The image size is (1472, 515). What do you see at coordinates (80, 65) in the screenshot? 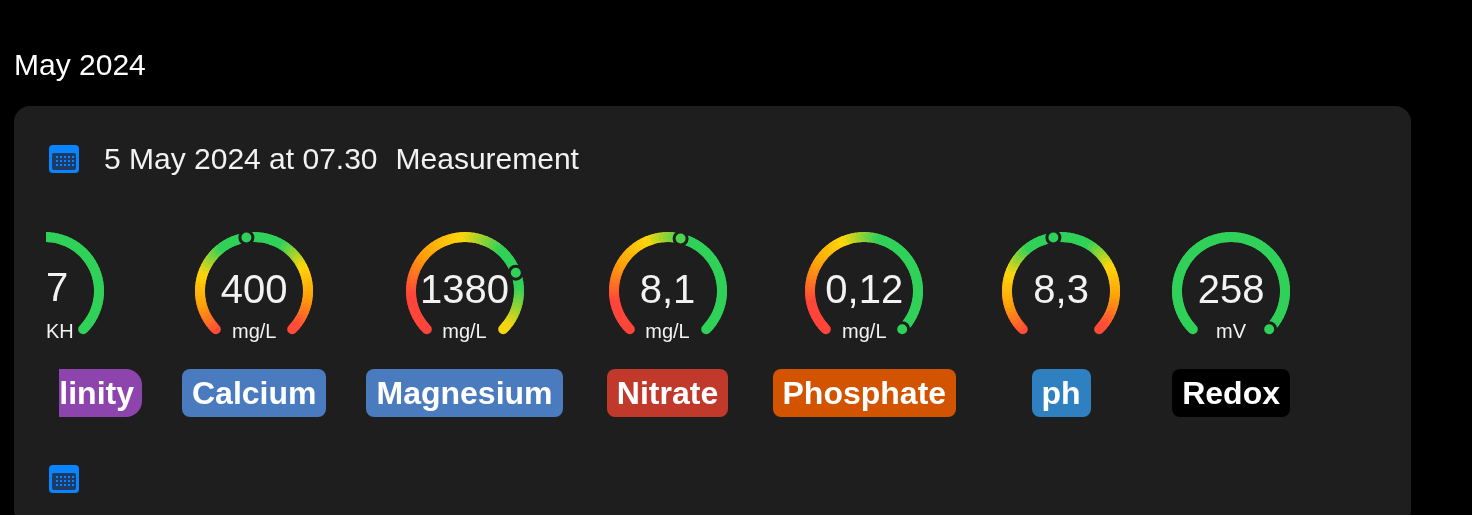
I see `month-heading: May 2024` at bounding box center [80, 65].